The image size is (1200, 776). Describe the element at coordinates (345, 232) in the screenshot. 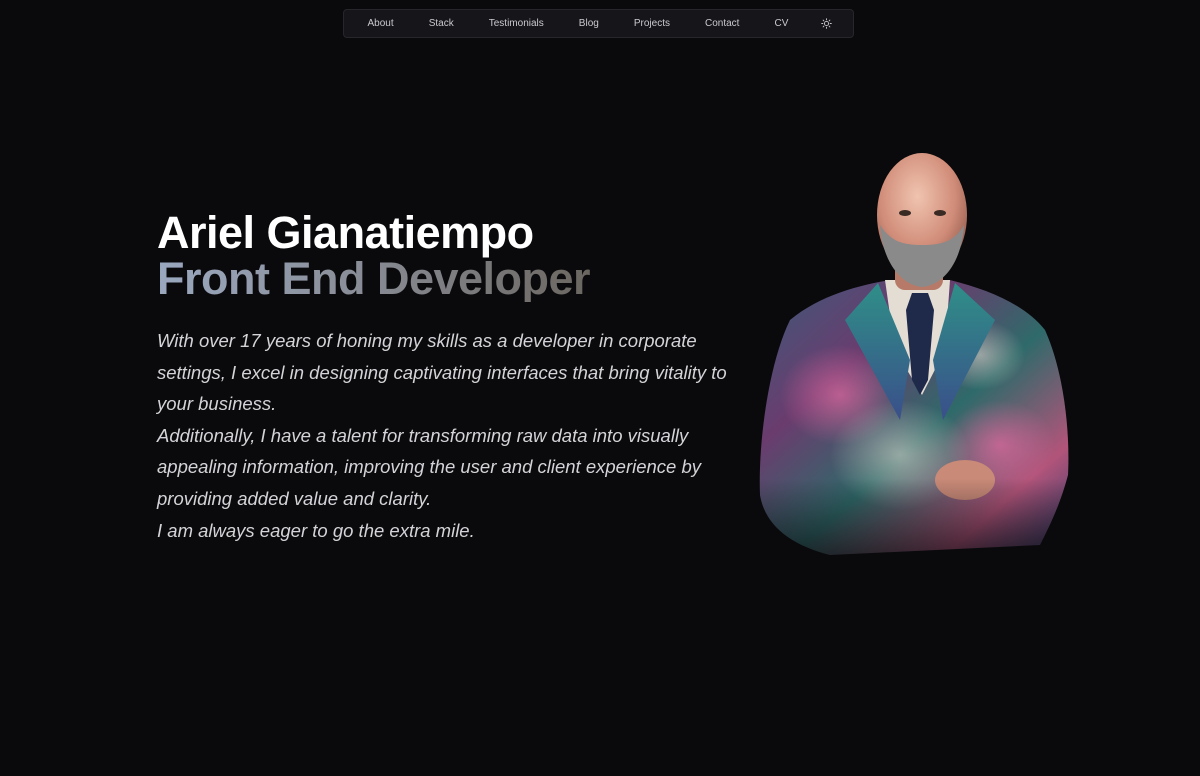

I see `hero-name: Ariel Gianatiempo` at that location.